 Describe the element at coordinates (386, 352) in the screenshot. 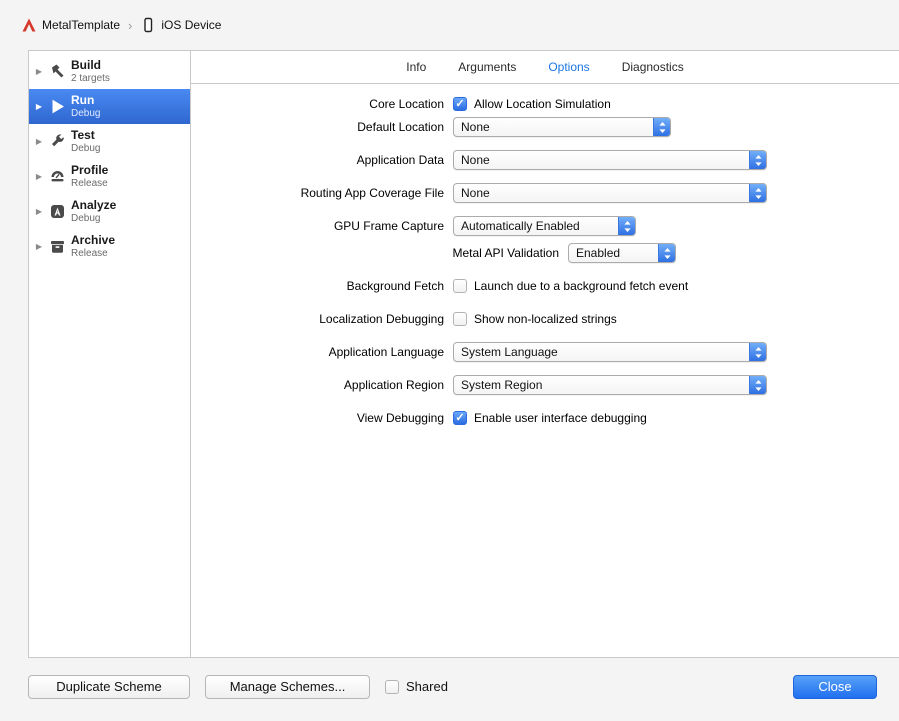

I see `application-language-label: Application Language` at that location.